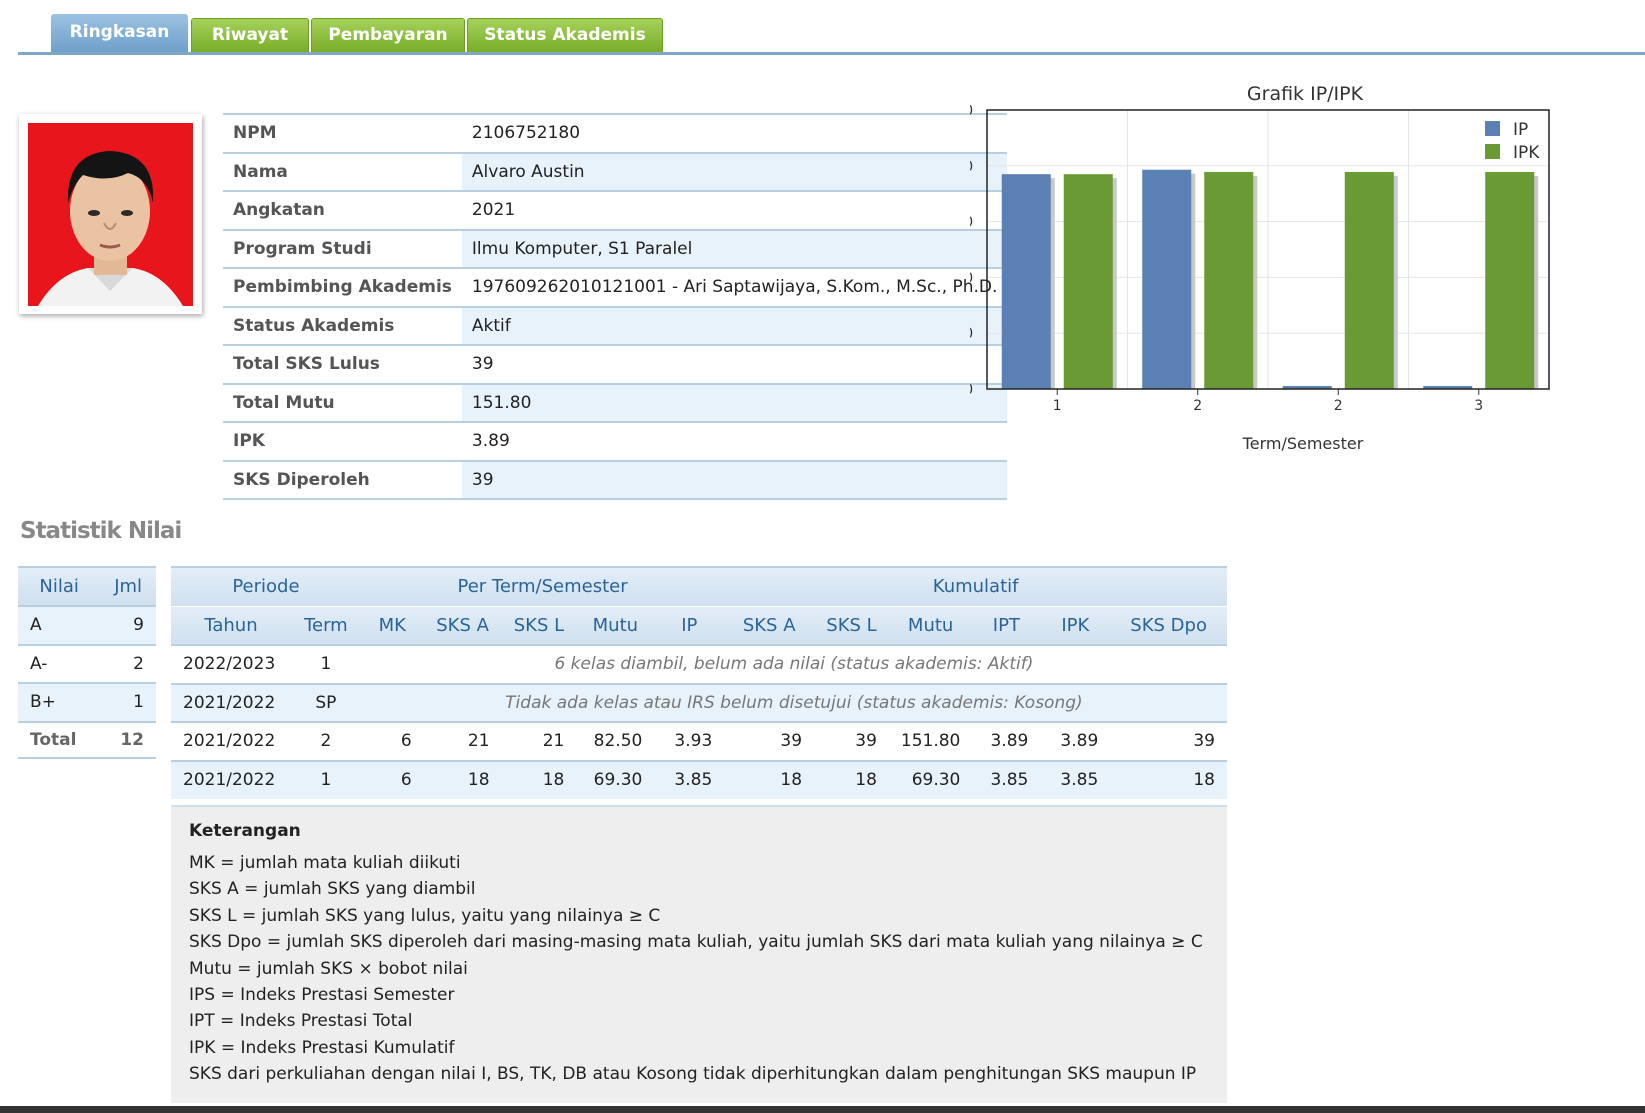  What do you see at coordinates (342, 325) in the screenshot?
I see `status-label: Status Akademis` at bounding box center [342, 325].